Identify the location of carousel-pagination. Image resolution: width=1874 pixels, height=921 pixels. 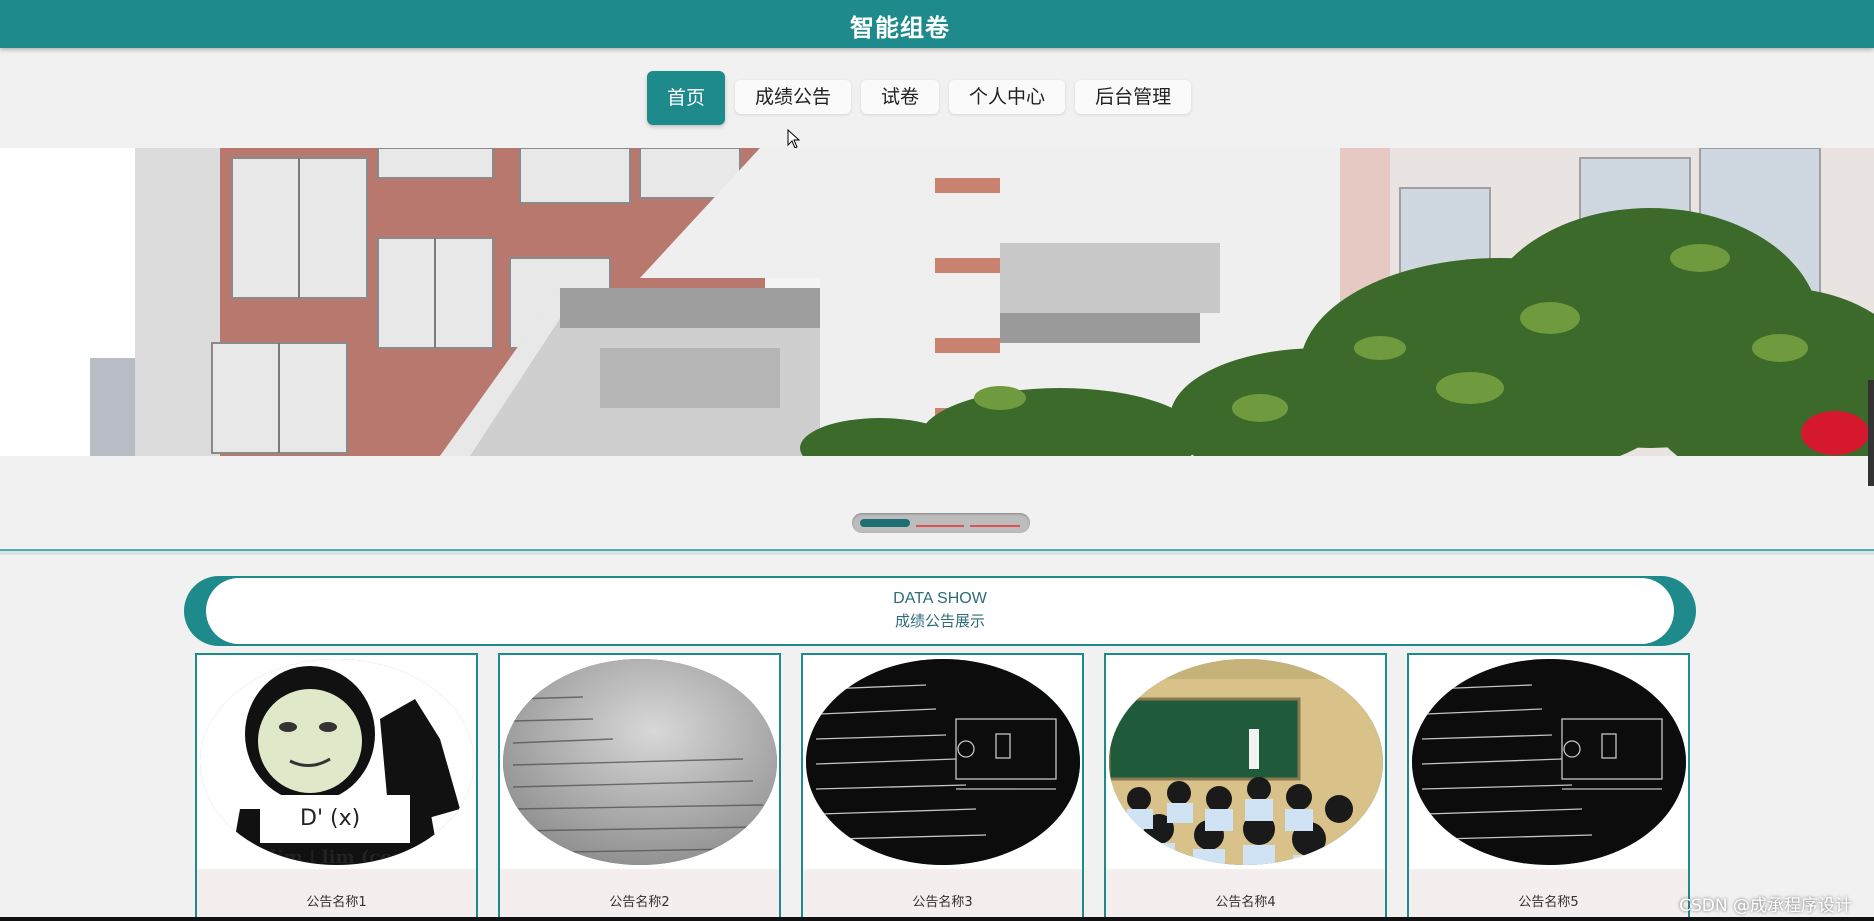
(941, 523).